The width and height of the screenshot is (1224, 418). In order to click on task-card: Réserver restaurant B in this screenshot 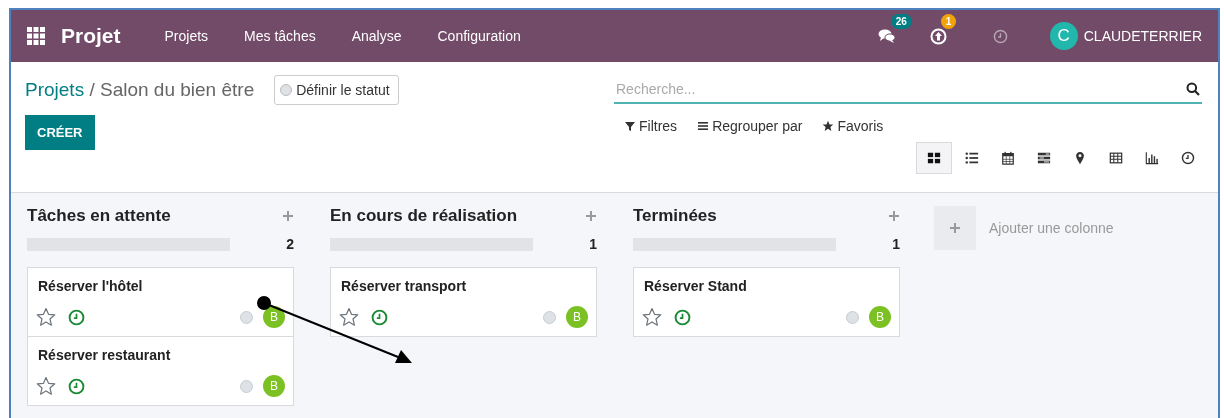, I will do `click(160, 371)`.